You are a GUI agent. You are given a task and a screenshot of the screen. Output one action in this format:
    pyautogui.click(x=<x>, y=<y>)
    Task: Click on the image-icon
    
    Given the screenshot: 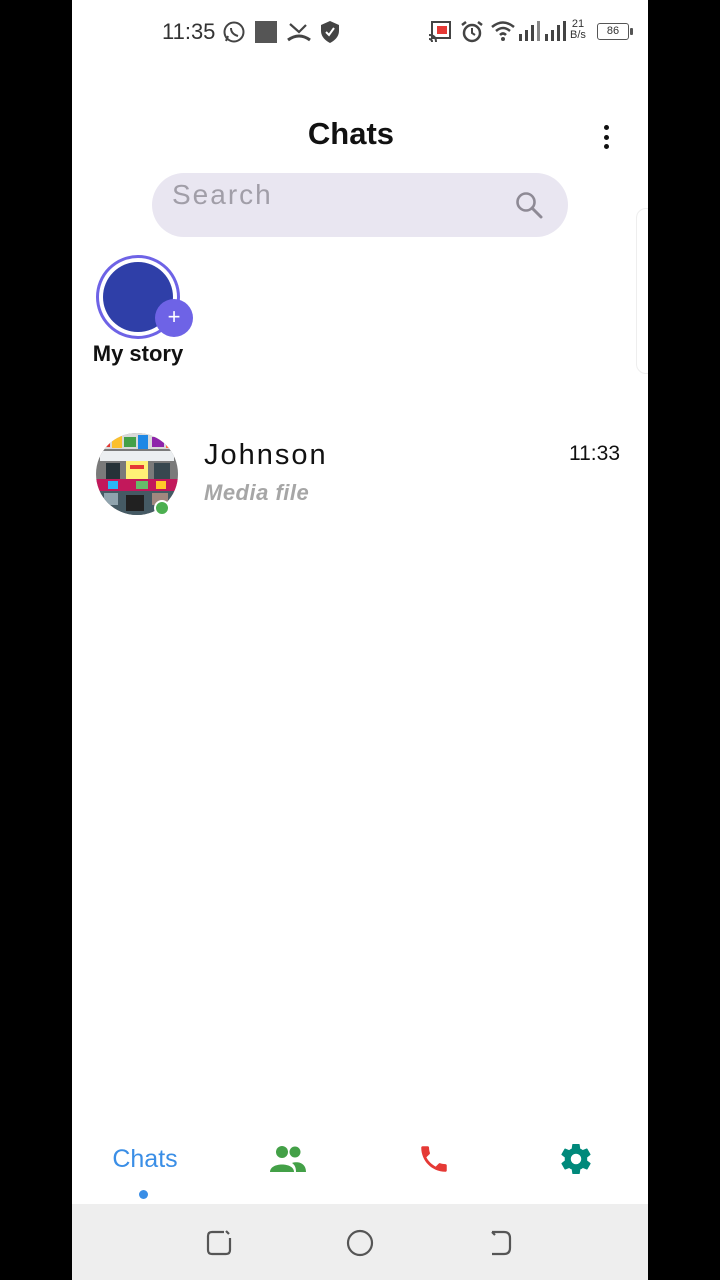 What is the action you would take?
    pyautogui.click(x=266, y=32)
    